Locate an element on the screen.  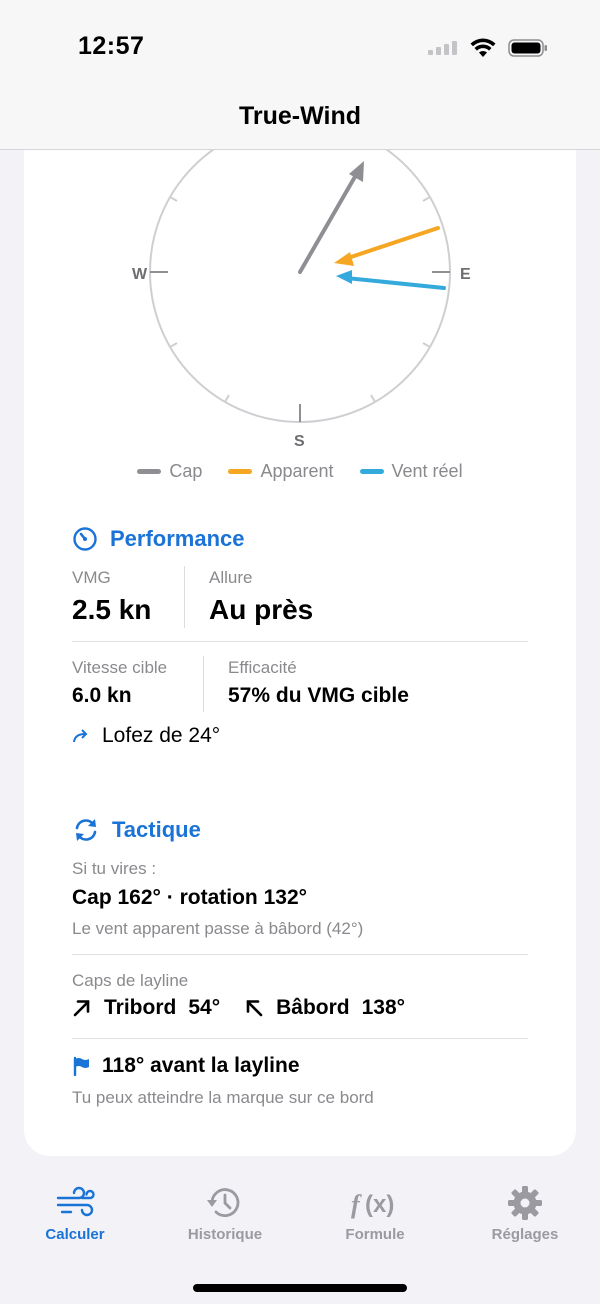
history-clock-icon is located at coordinates (223, 1202).